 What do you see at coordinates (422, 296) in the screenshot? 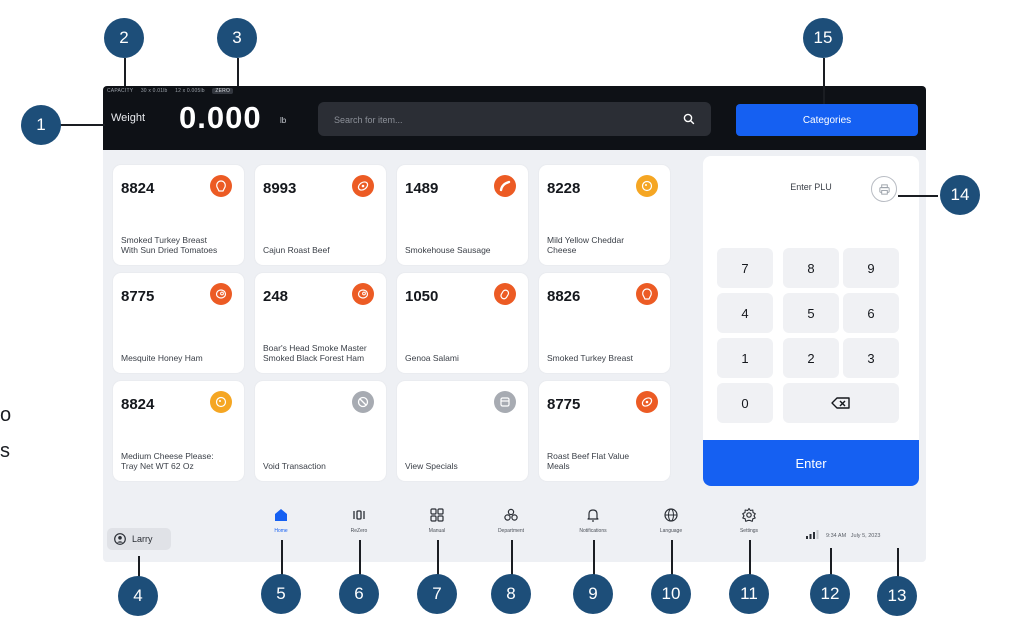
I see `product-plu: 1050` at bounding box center [422, 296].